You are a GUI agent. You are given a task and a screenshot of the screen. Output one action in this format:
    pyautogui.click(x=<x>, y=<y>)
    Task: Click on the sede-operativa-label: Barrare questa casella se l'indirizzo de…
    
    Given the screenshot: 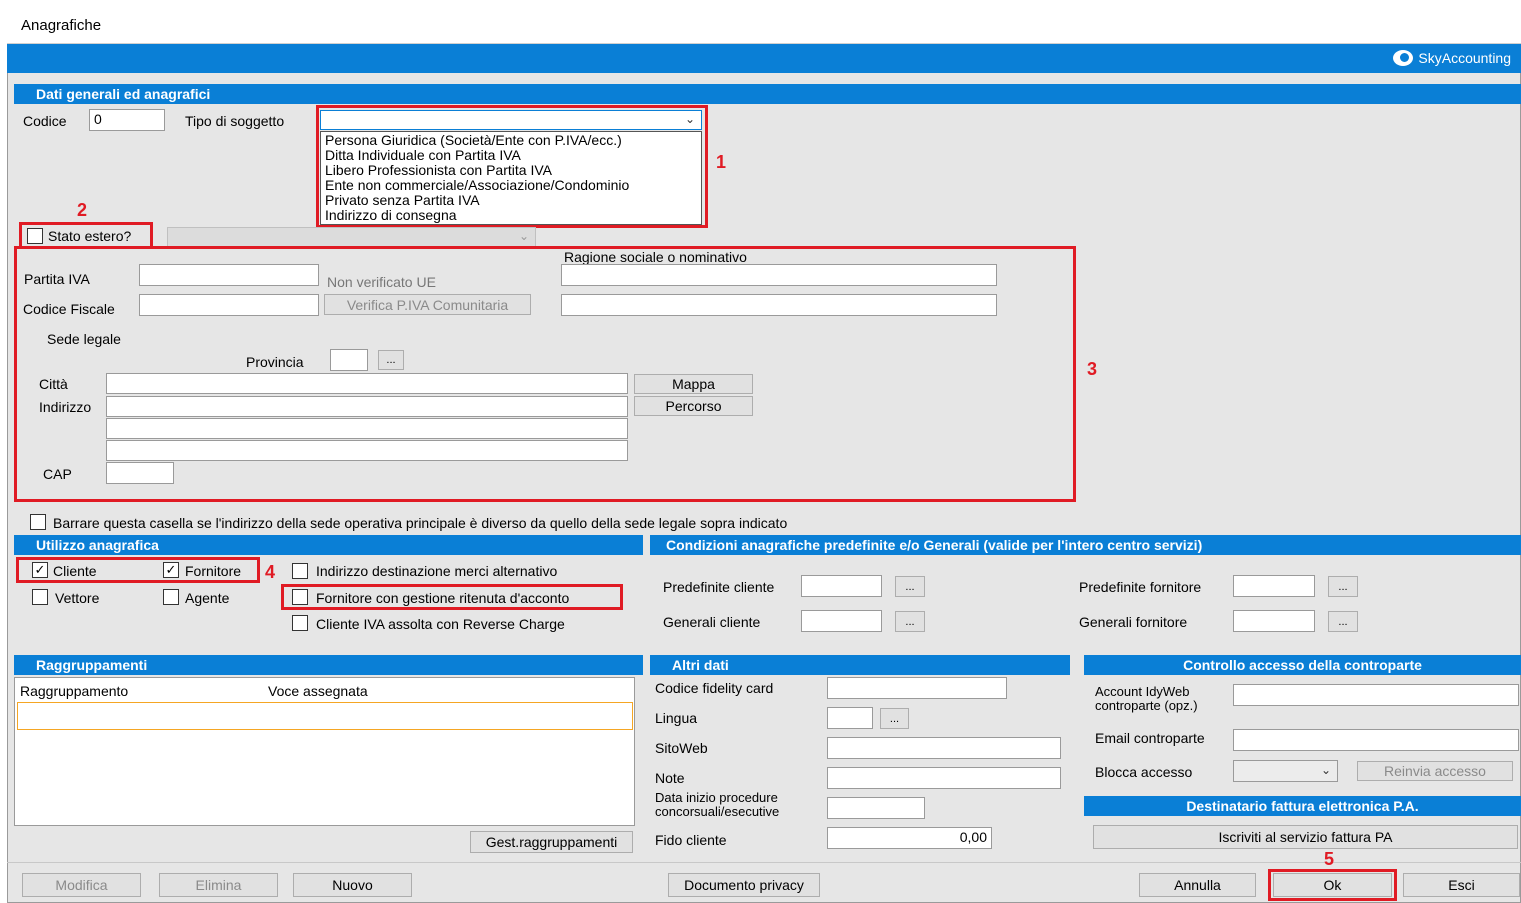 What is the action you would take?
    pyautogui.click(x=420, y=523)
    